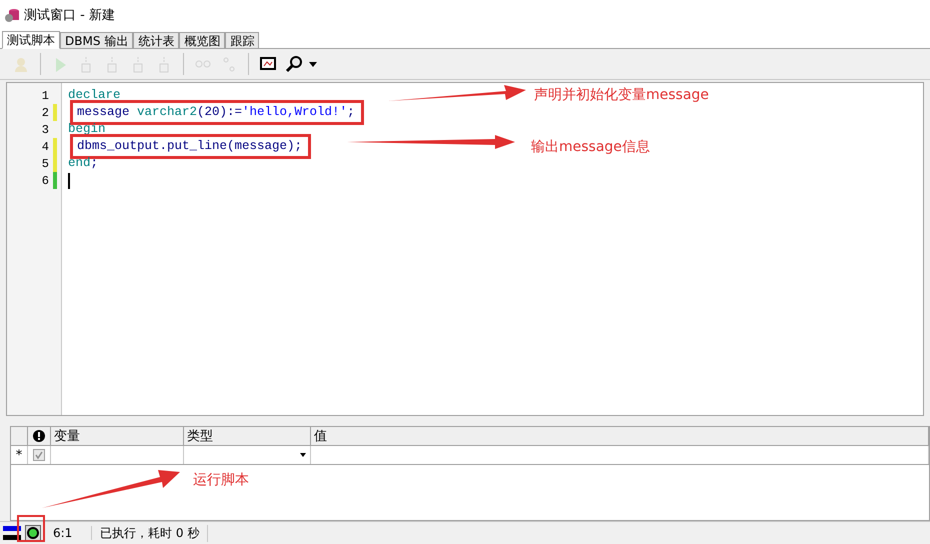 The image size is (930, 544). What do you see at coordinates (117, 436) in the screenshot?
I see `column-header: 变量` at bounding box center [117, 436].